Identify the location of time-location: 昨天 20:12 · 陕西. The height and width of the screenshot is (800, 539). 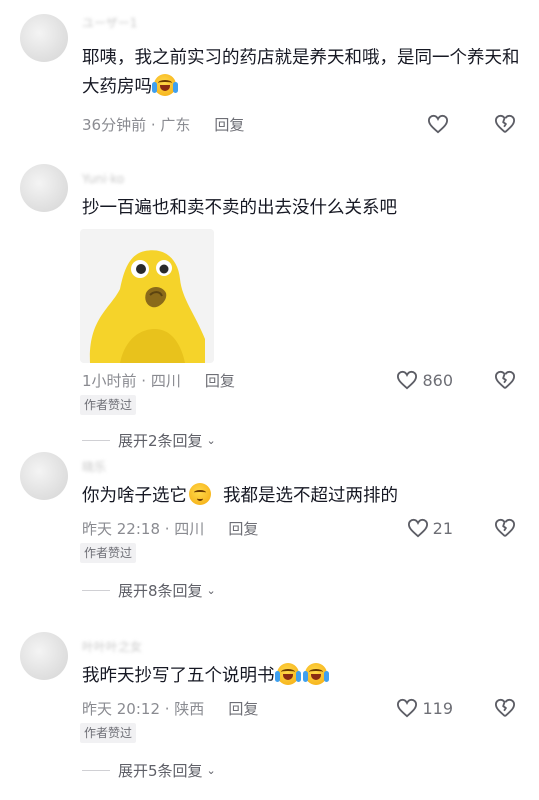
(143, 709).